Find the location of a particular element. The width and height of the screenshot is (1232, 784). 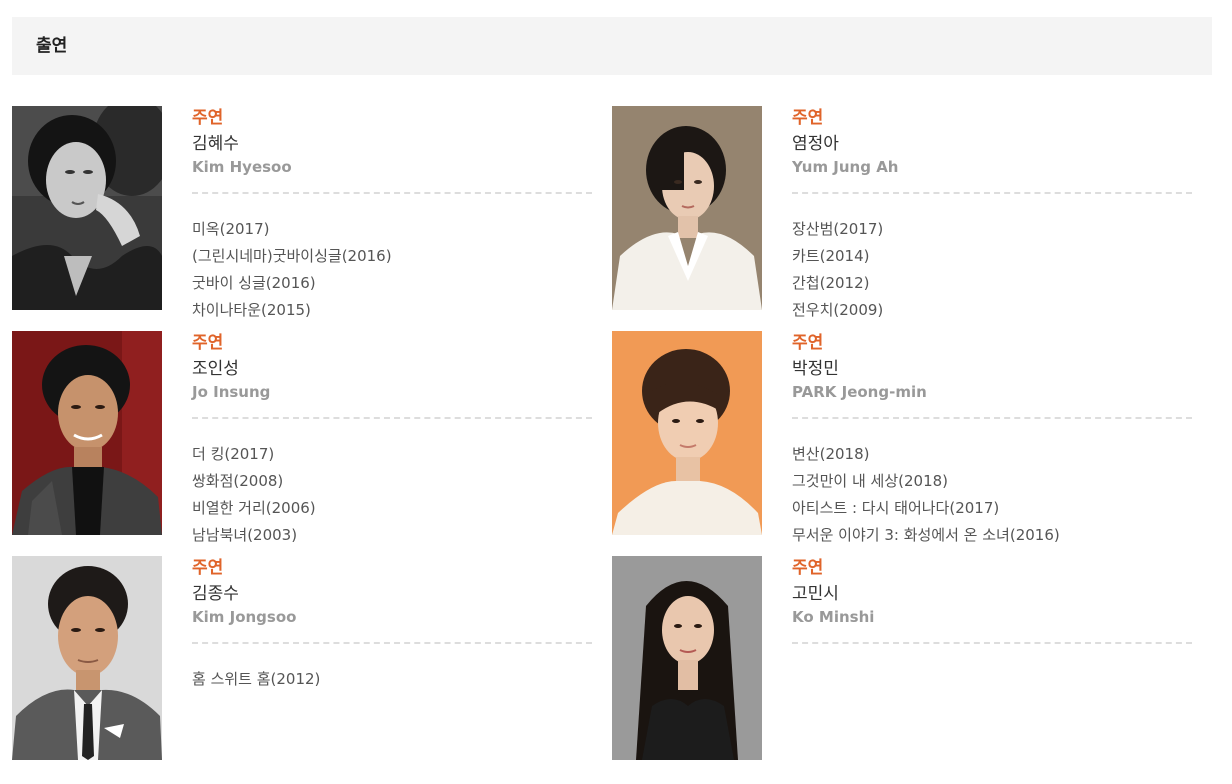

actor-name-english: Kim Jongsoo is located at coordinates (244, 617).